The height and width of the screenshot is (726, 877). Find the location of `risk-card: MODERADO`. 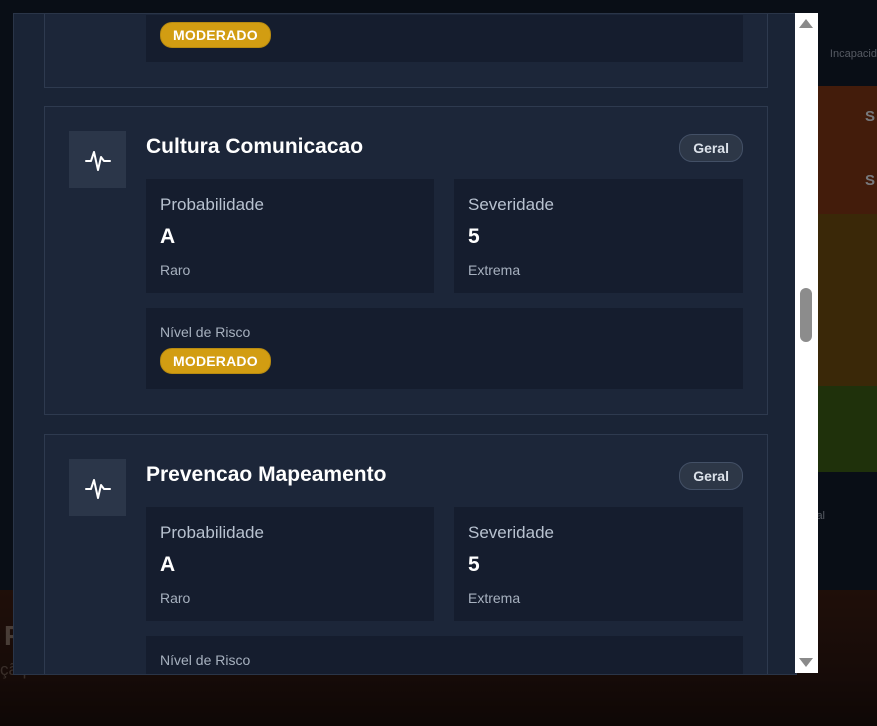

risk-card: MODERADO is located at coordinates (406, 51).